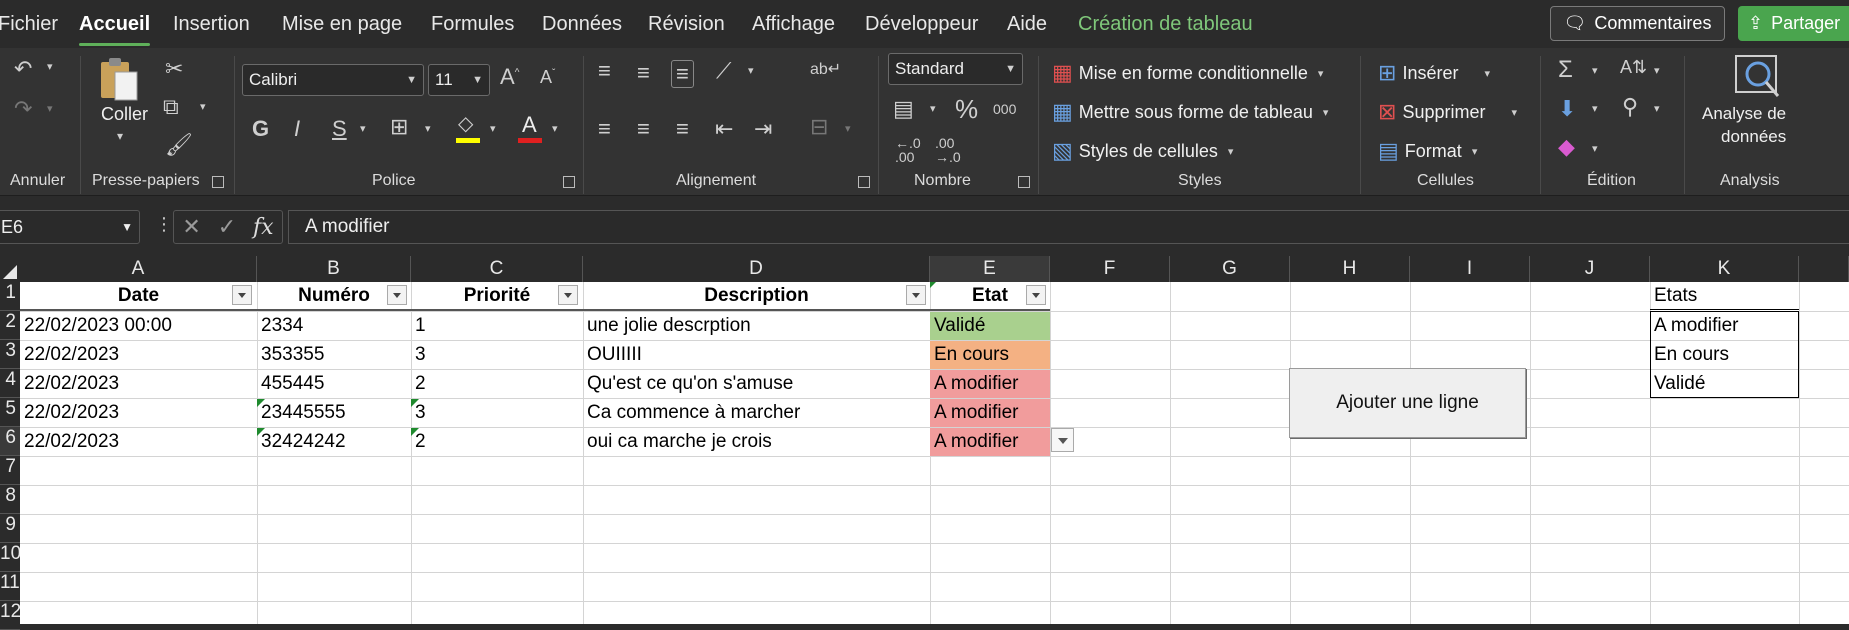  What do you see at coordinates (10, 354) in the screenshot?
I see `row-header-3: 3` at bounding box center [10, 354].